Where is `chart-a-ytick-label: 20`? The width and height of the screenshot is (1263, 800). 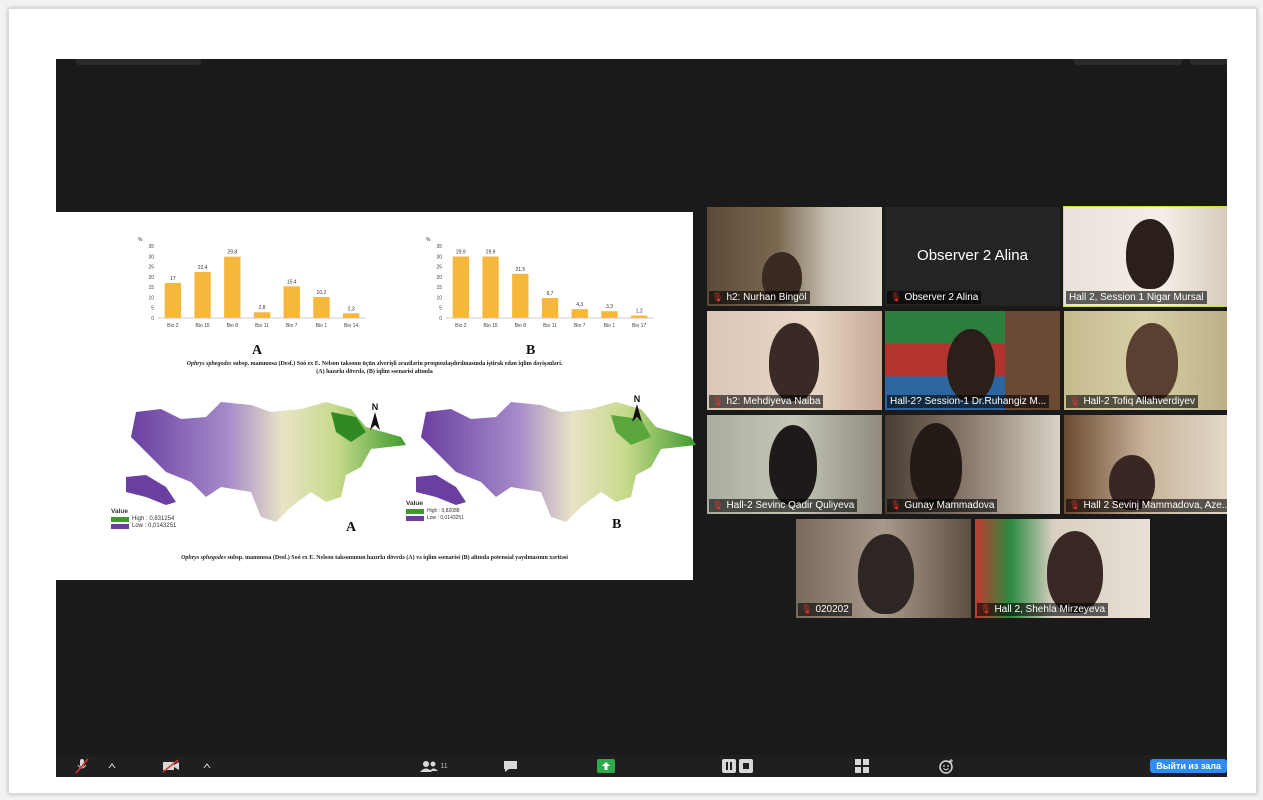 chart-a-ytick-label: 20 is located at coordinates (151, 278).